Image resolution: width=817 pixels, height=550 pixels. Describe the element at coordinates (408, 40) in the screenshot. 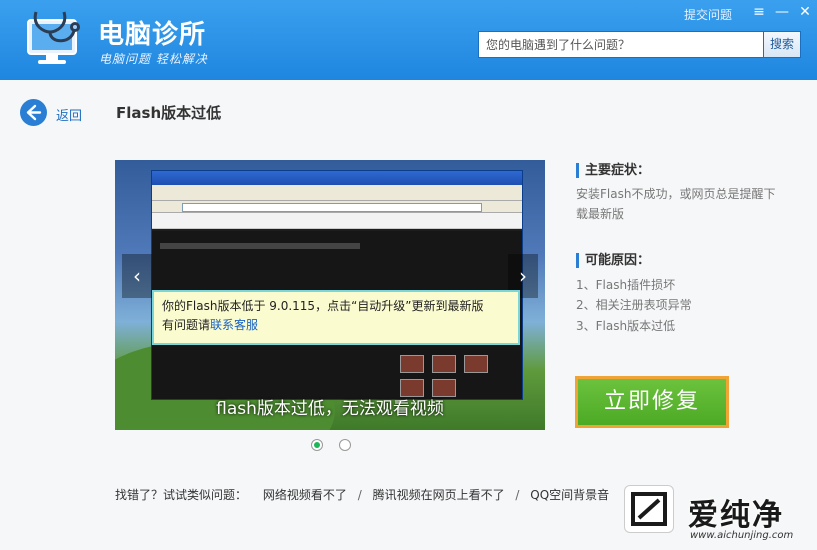

I see `header-bar: 电脑诊所 电脑问题 轻松解决 提交问题 ≡ — ✕ 搜索` at that location.